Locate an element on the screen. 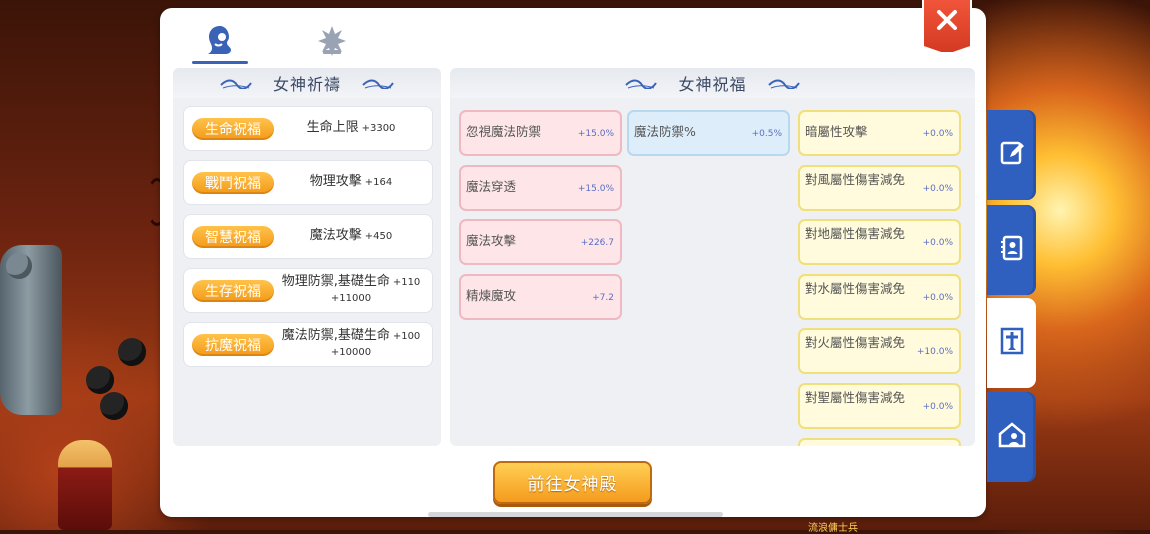 The width and height of the screenshot is (1150, 534). prayer-description: 魔法攻擊 +450 is located at coordinates (353, 236).